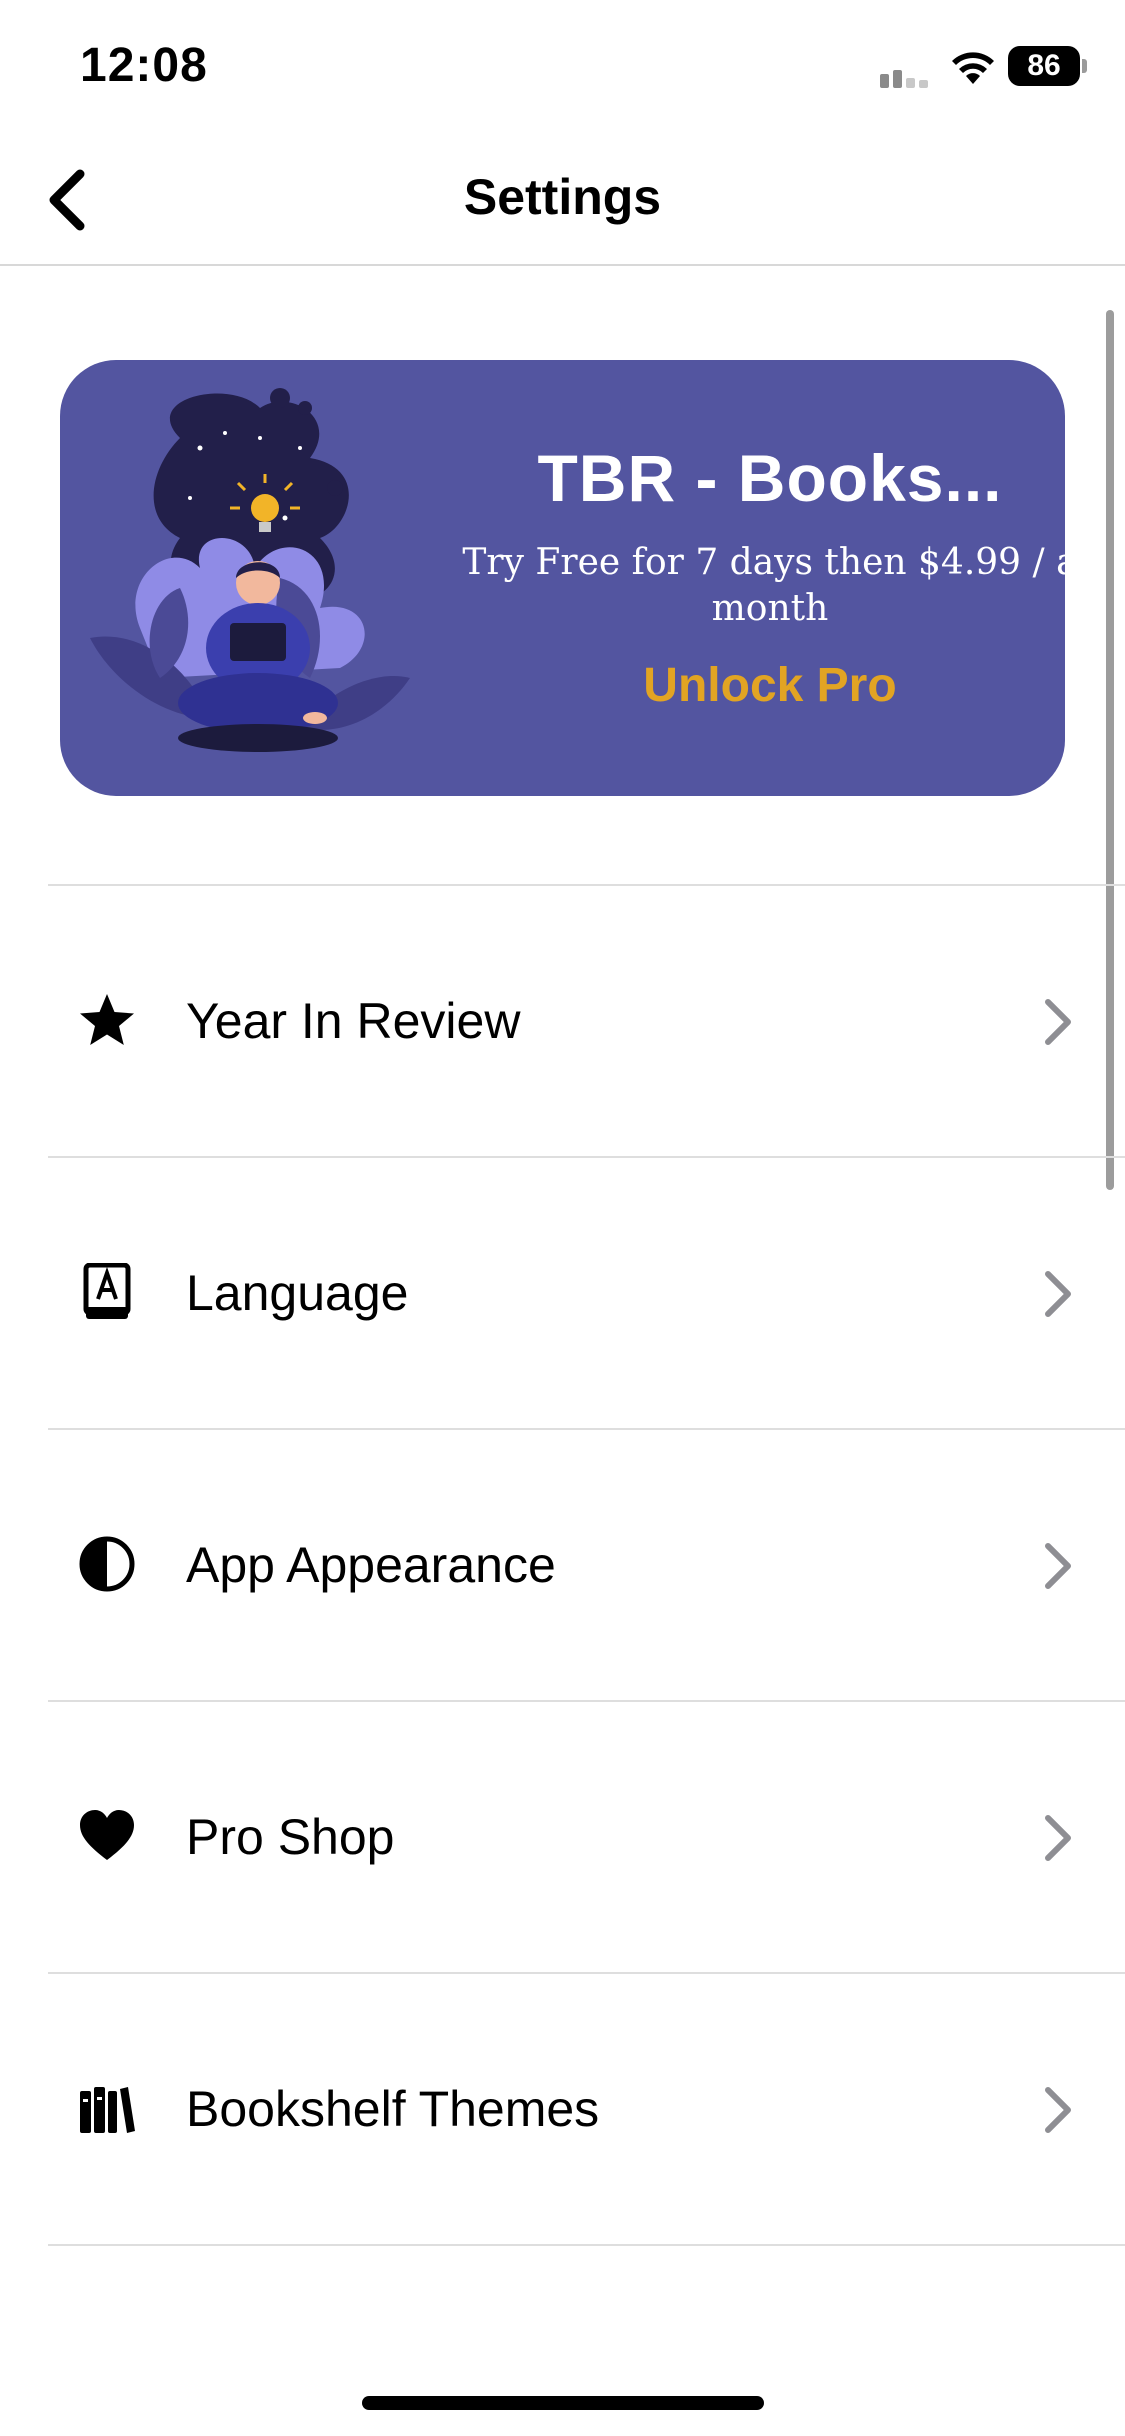 The image size is (1125, 2436). I want to click on battery-level: 86, so click(1044, 66).